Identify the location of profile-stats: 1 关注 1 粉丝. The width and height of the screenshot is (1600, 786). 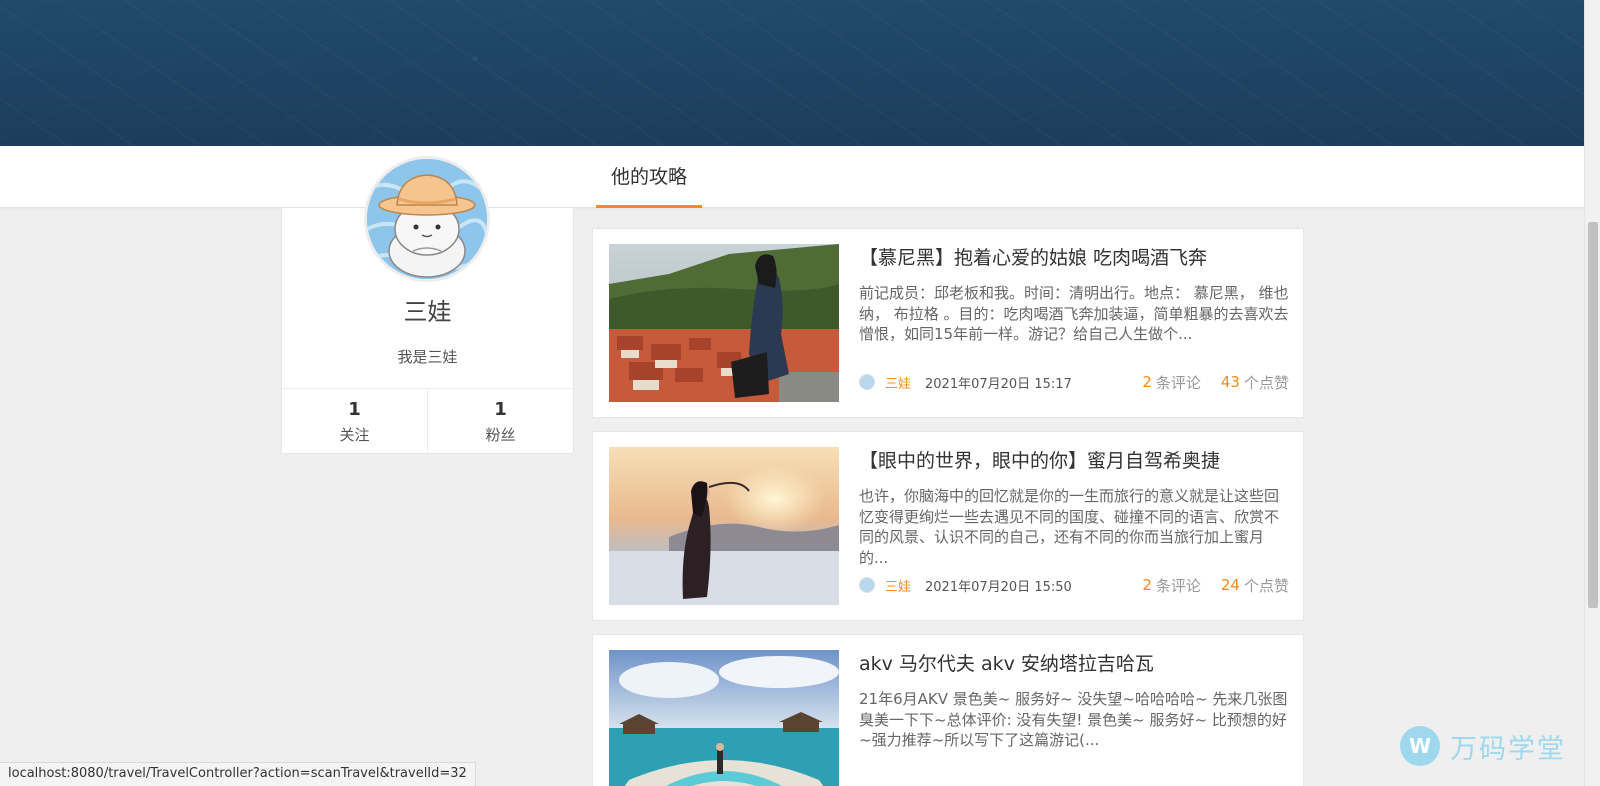
(427, 421).